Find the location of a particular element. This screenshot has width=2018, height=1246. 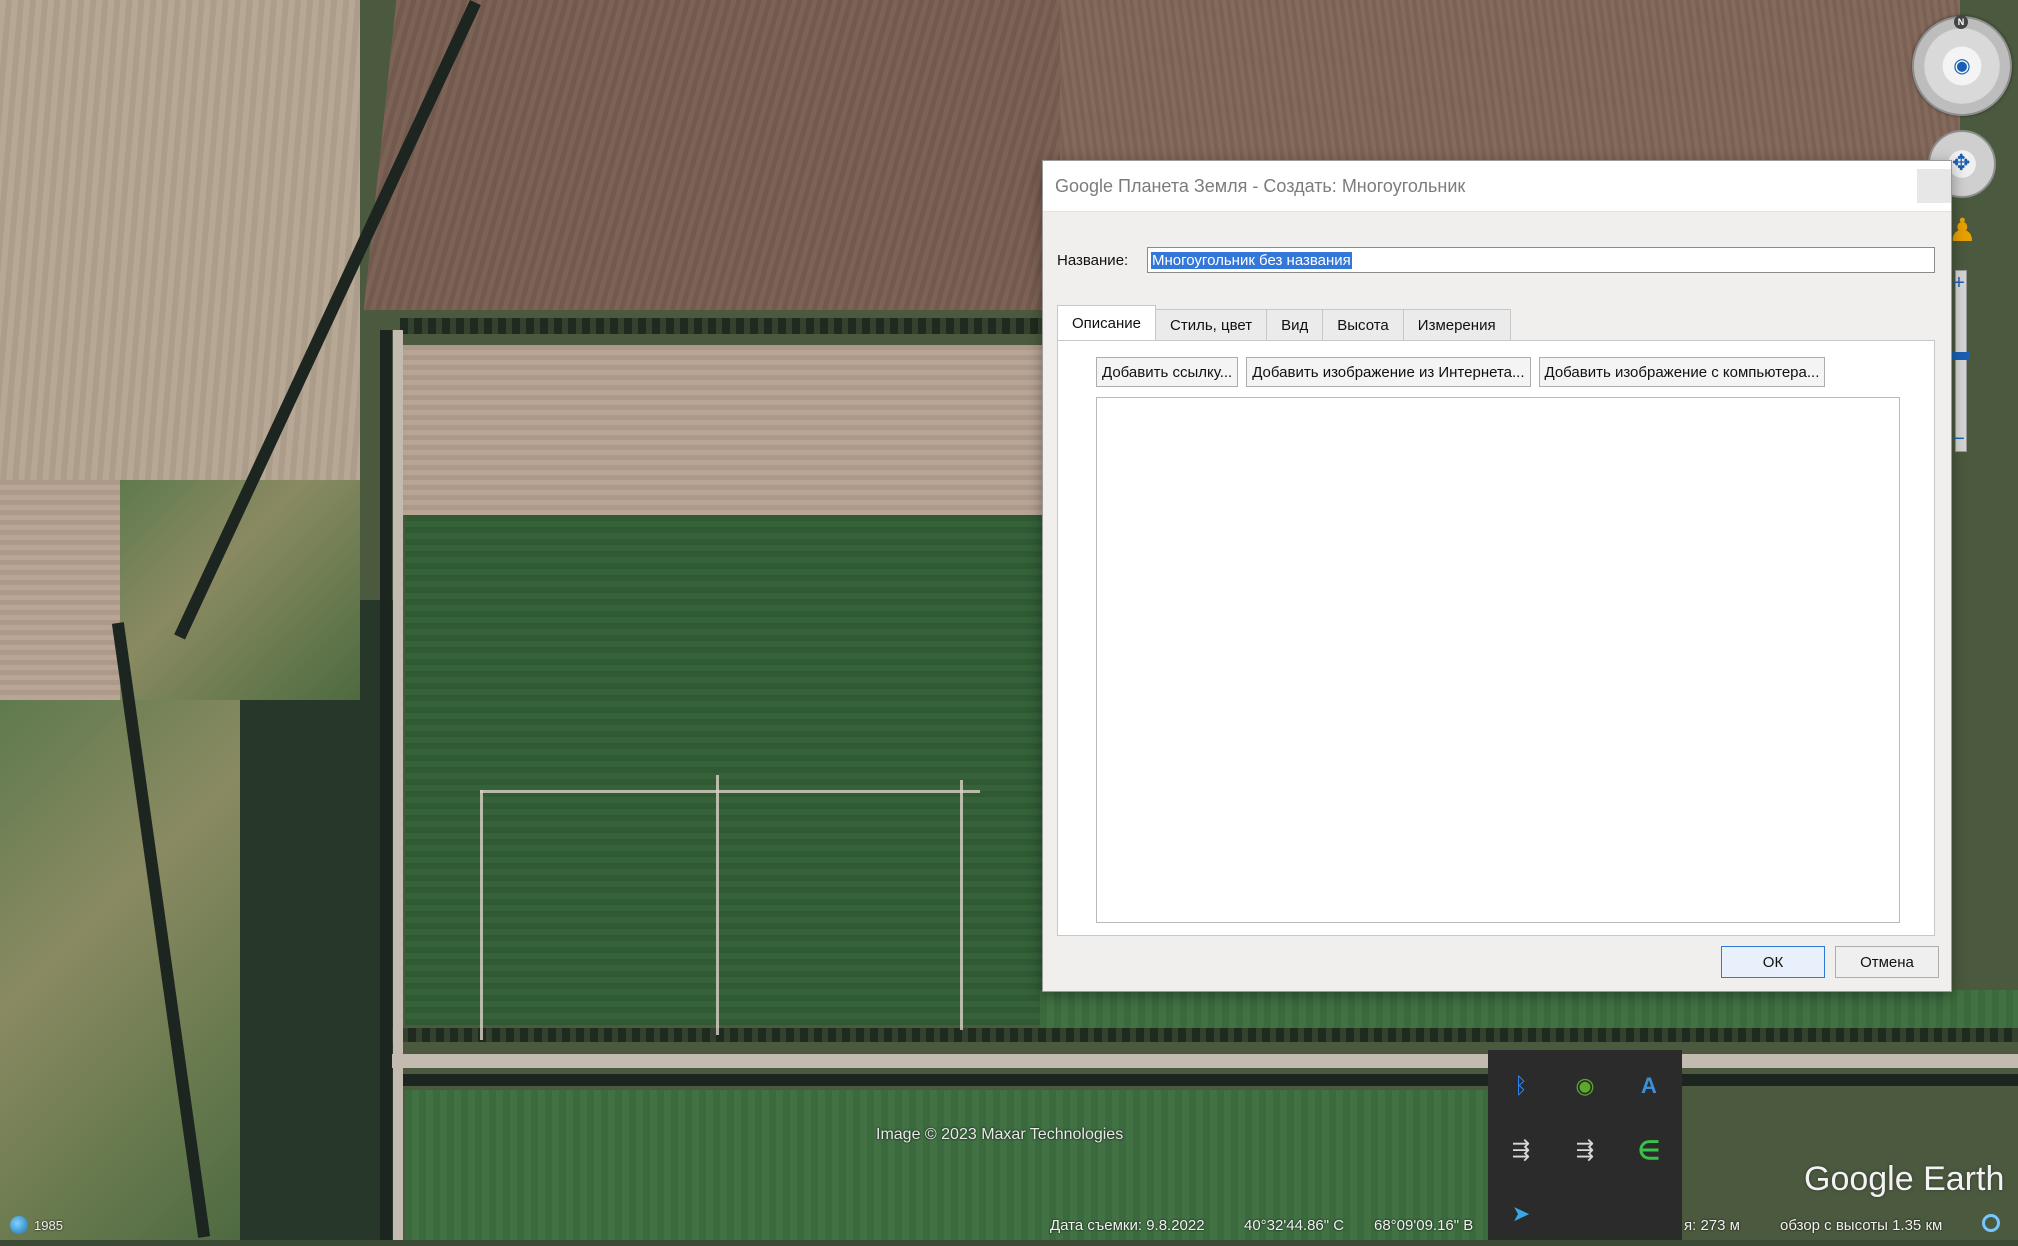

zoom-slider-thumb is located at coordinates (1960, 356).